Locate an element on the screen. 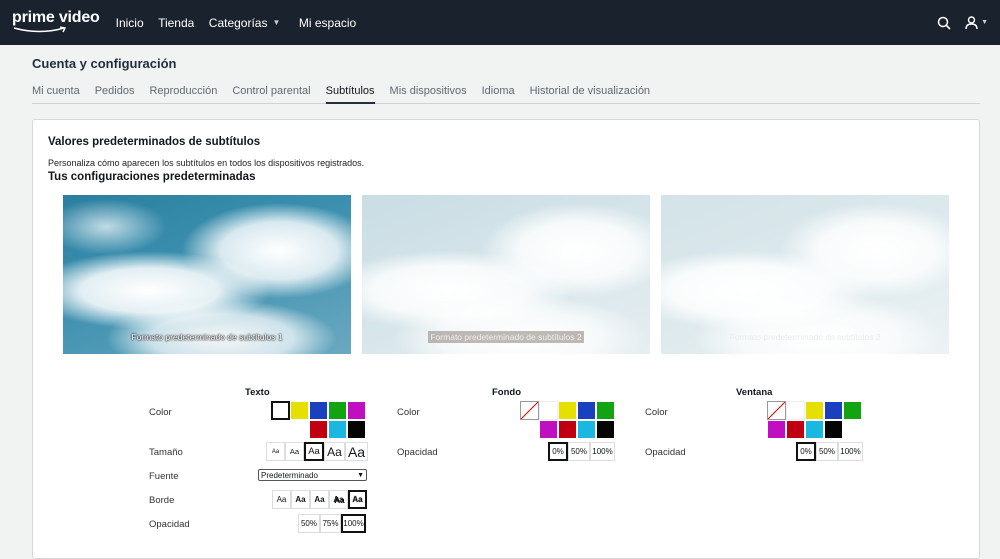  border-option-depressed: Aa is located at coordinates (319, 499).